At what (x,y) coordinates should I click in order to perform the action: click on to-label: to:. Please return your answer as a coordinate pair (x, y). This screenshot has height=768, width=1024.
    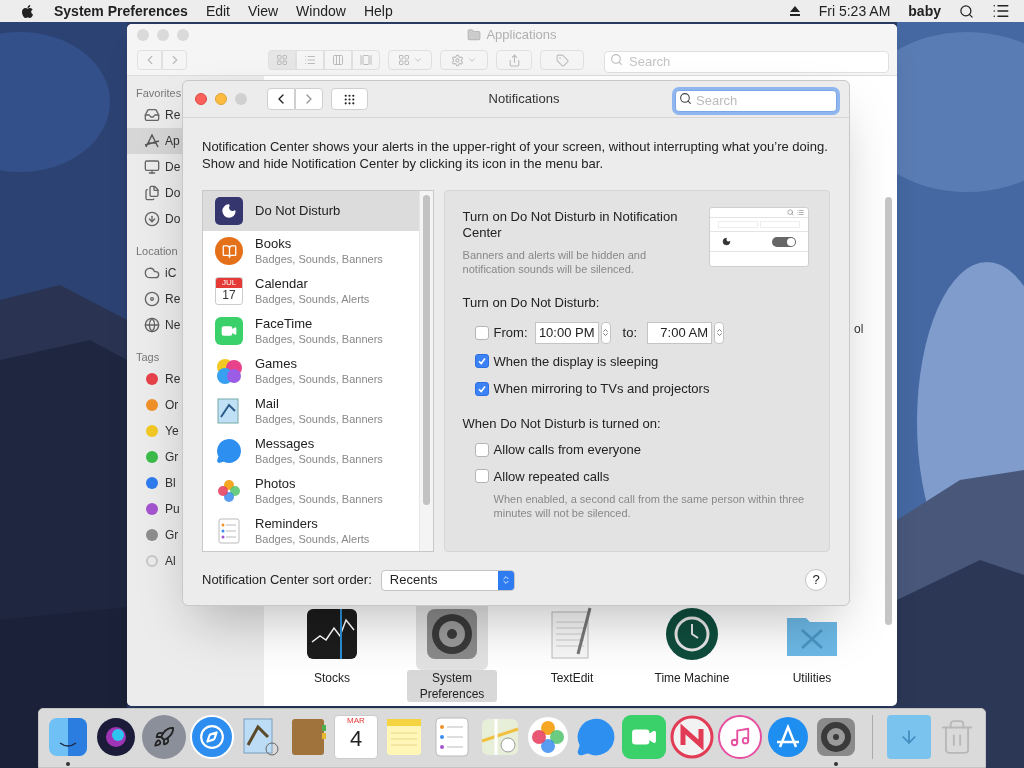
    Looking at the image, I should click on (629, 332).